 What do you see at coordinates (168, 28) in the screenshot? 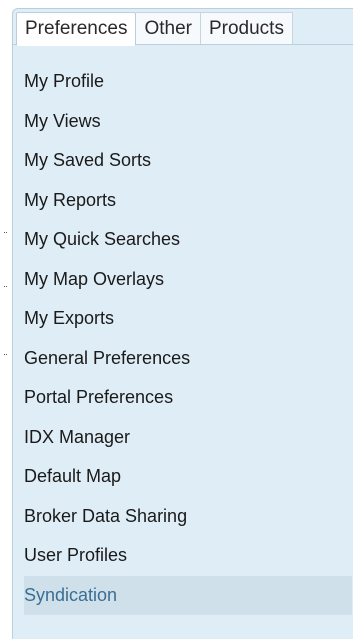
I see `tab-other: Other` at bounding box center [168, 28].